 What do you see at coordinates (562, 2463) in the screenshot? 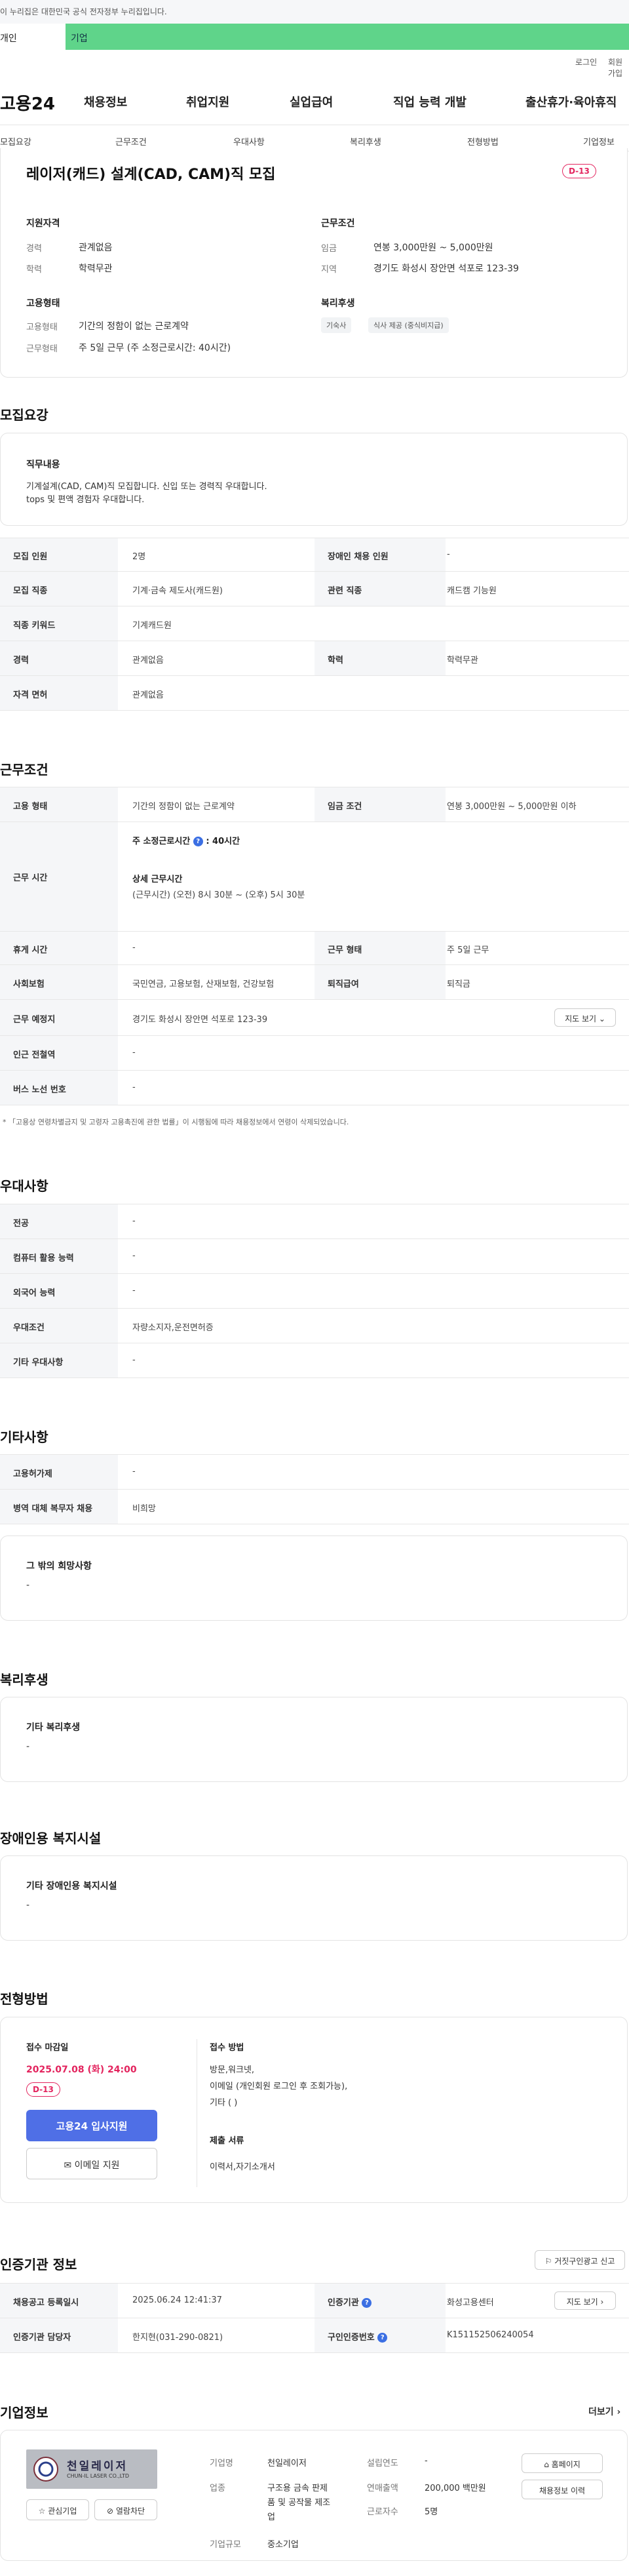
I see `homepage-button: ⌂ 홈페이지` at bounding box center [562, 2463].